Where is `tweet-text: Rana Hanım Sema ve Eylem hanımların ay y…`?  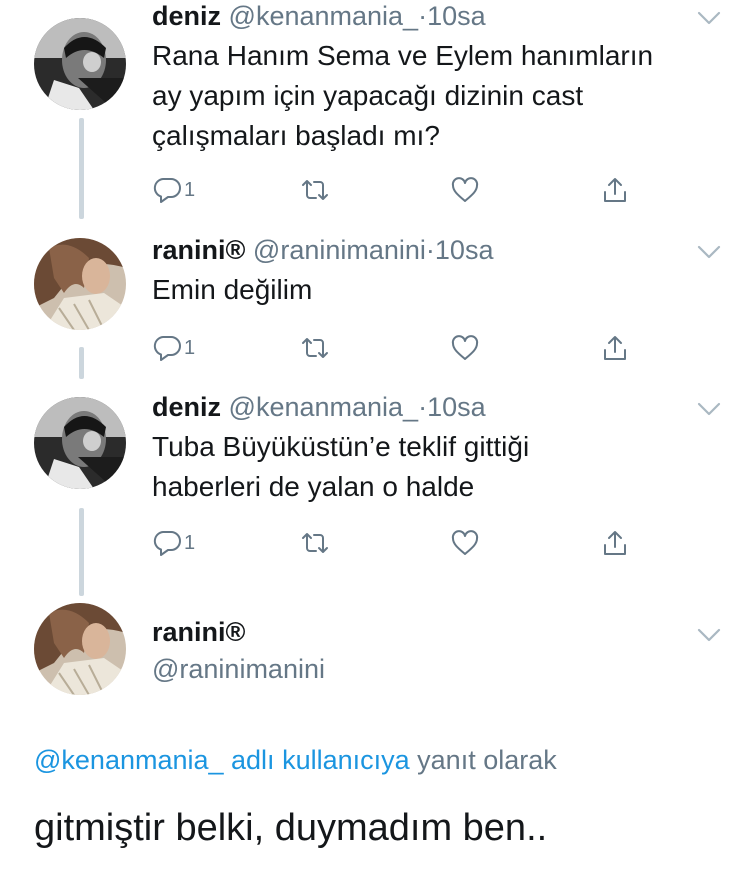 tweet-text: Rana Hanım Sema ve Eylem hanımların ay y… is located at coordinates (437, 96).